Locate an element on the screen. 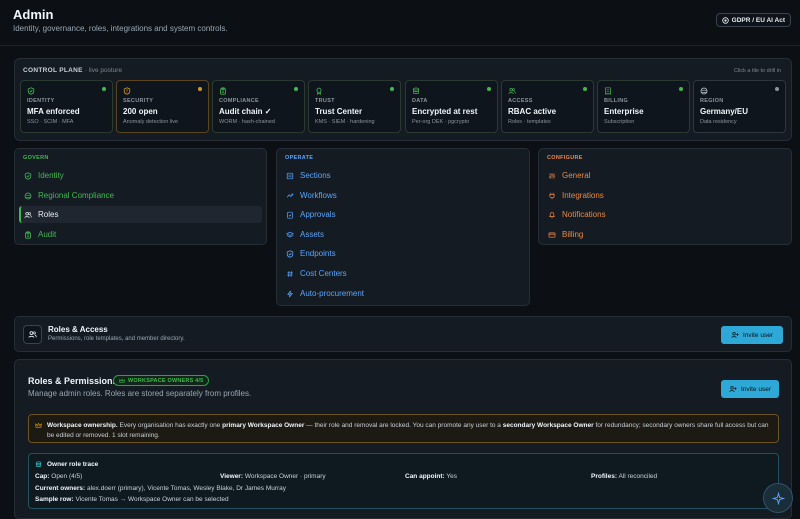 This screenshot has width=800, height=519. nav-item-regional-compliance: Regional Compliance is located at coordinates (140, 195).